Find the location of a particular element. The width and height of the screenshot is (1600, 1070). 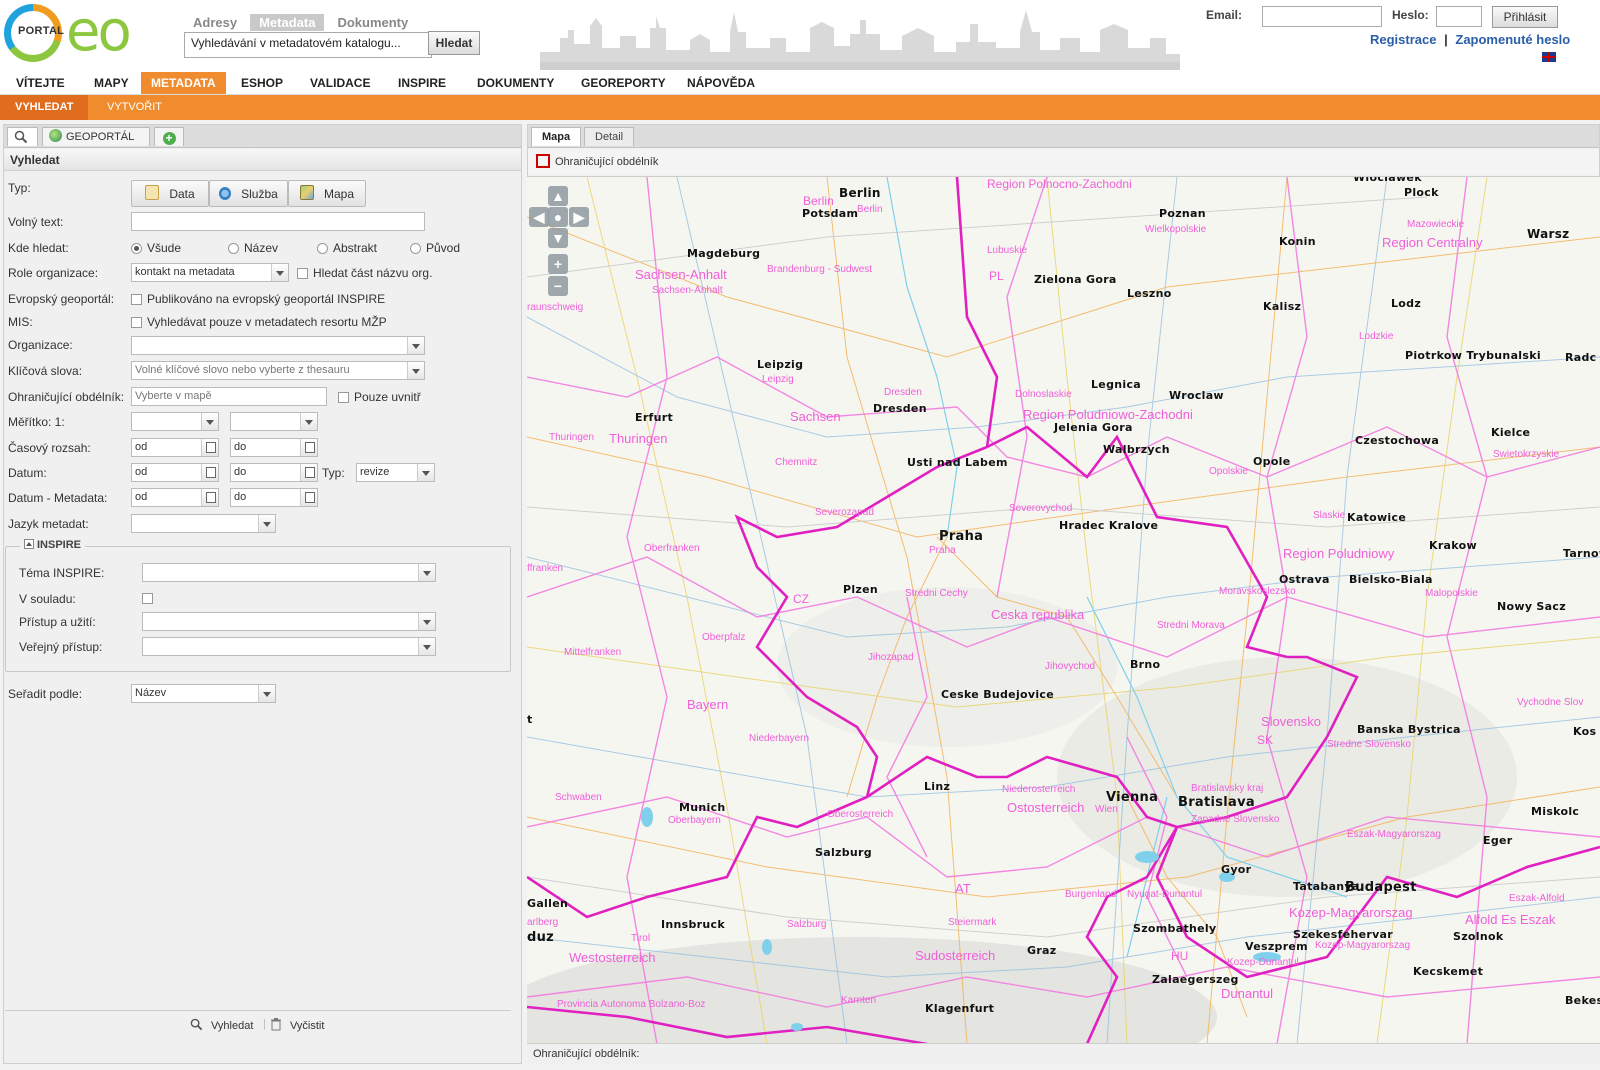

nav-mapy: MAPY is located at coordinates (111, 83).